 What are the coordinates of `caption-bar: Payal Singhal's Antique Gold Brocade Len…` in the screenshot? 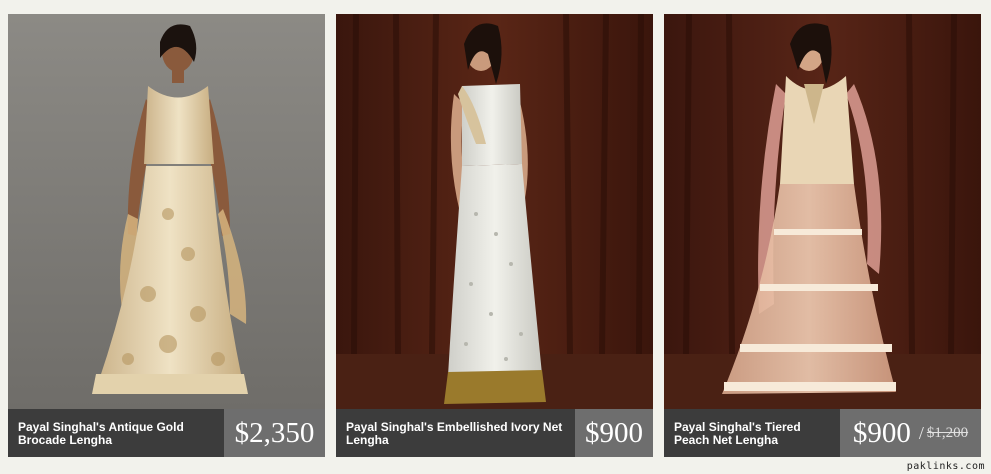 It's located at (166, 433).